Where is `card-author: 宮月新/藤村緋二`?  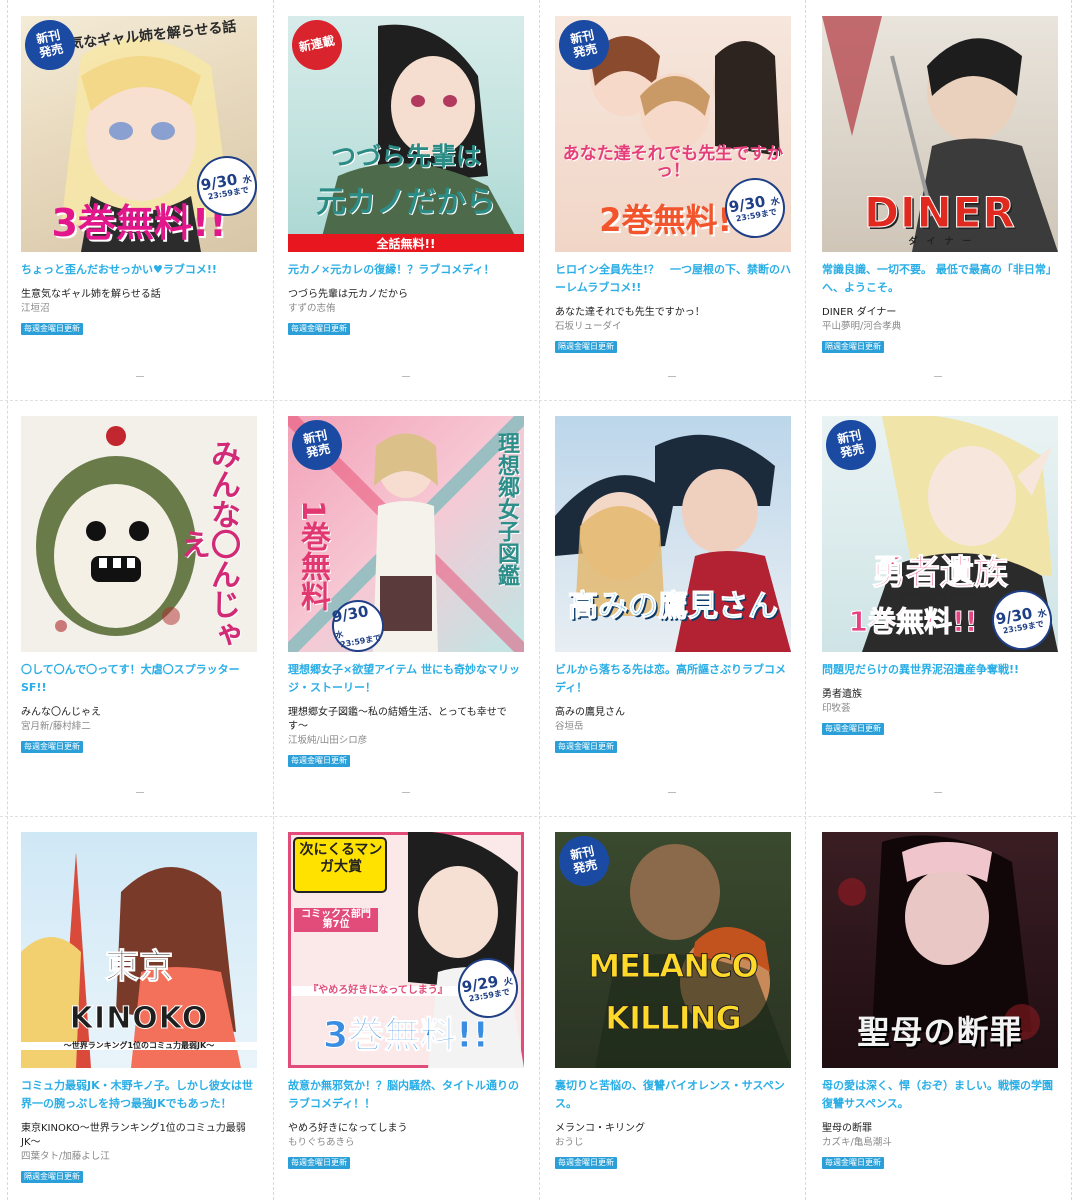 card-author: 宮月新/藤村緋二 is located at coordinates (56, 726).